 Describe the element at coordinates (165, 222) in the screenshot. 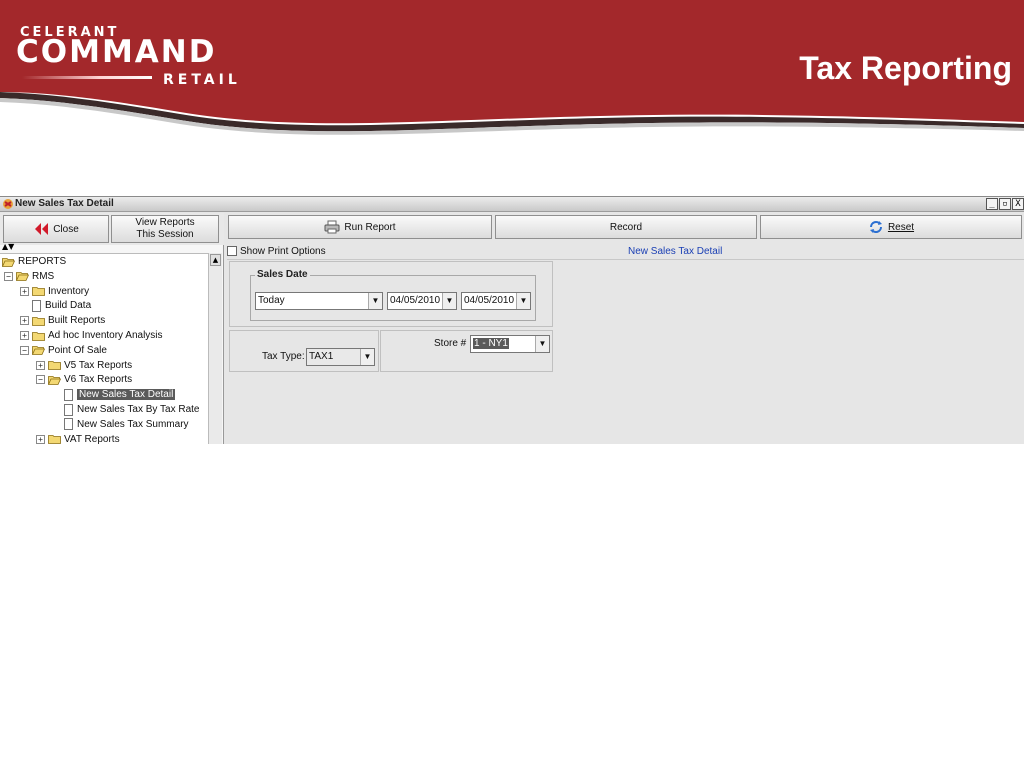

I see `view-reports-label-line1: View Reports` at that location.